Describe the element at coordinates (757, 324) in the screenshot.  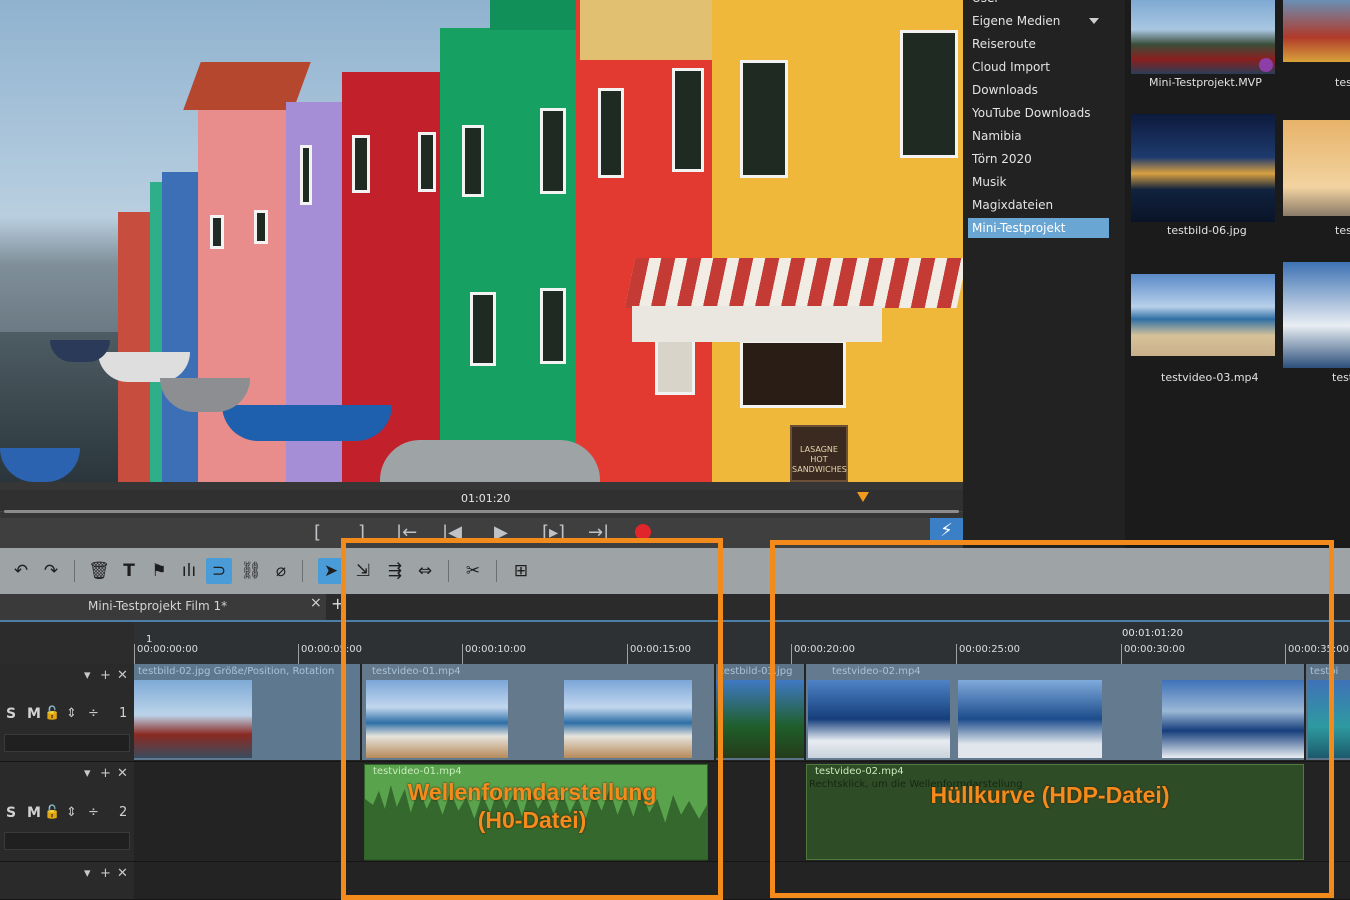
I see `awning-valance` at that location.